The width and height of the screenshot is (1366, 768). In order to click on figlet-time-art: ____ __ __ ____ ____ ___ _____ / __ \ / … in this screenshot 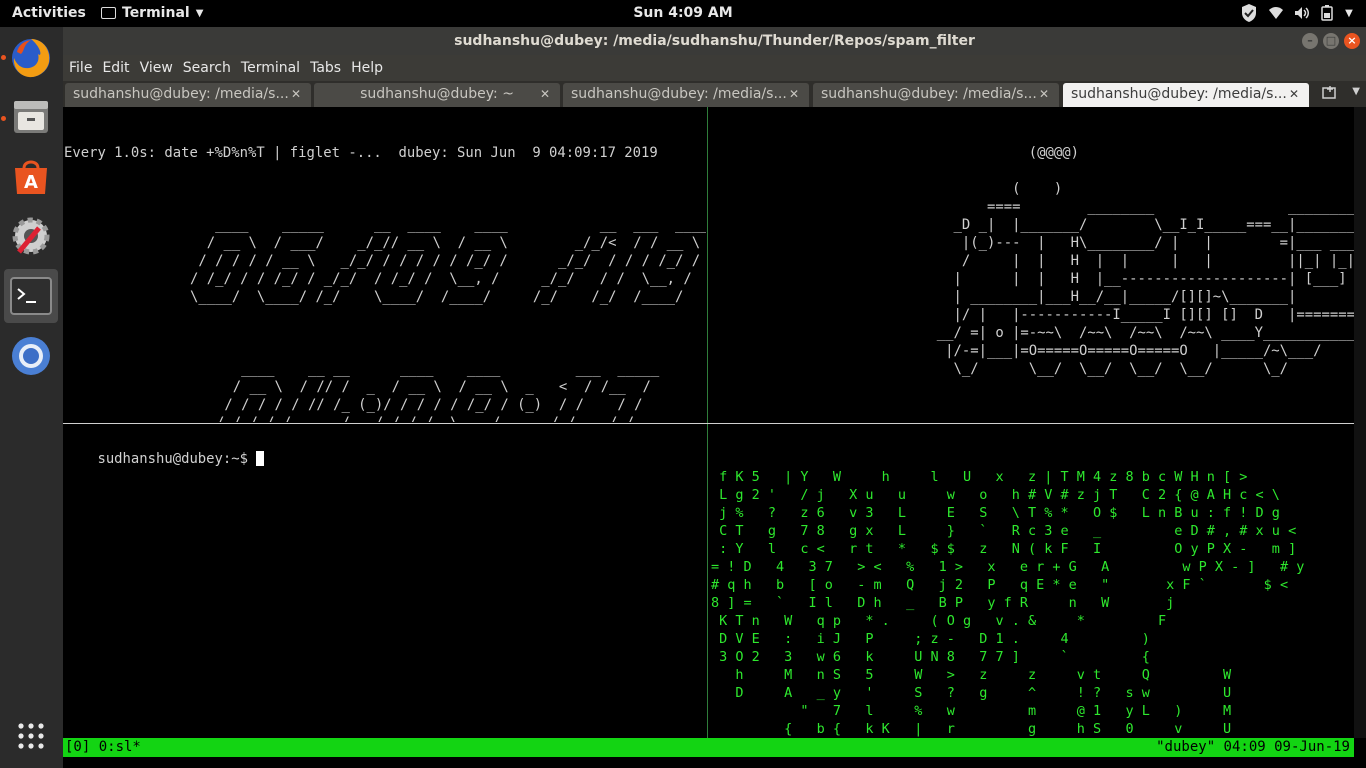, I will do `click(438, 391)`.